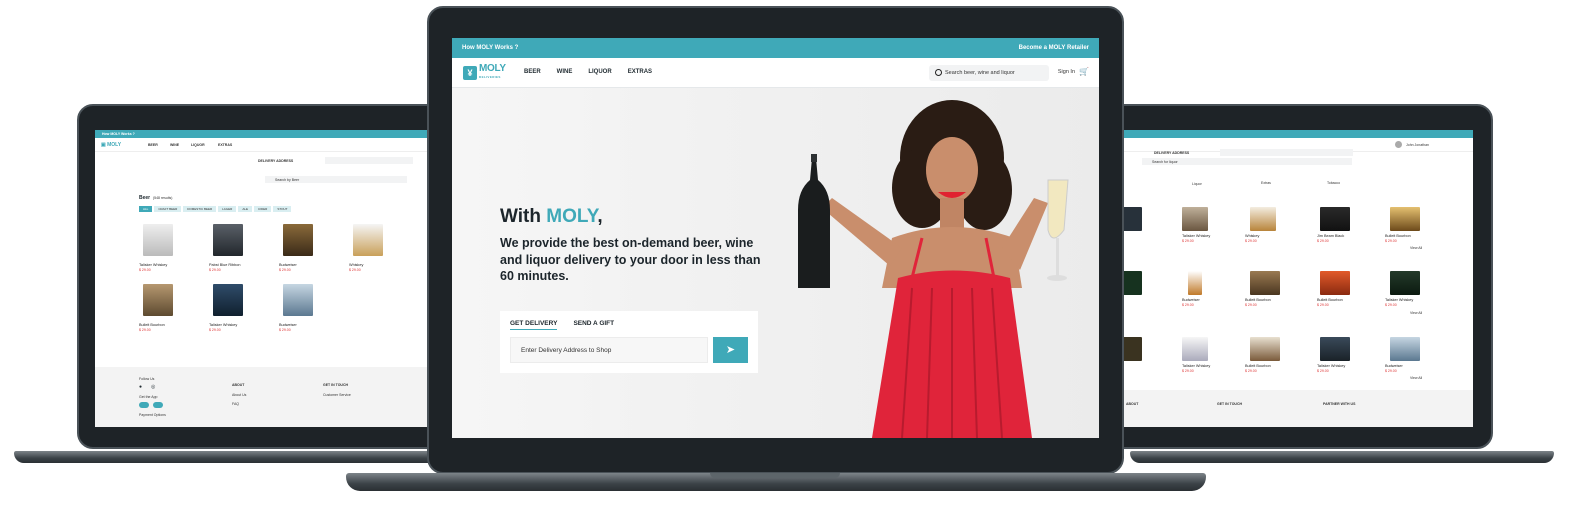 The height and width of the screenshot is (514, 1580). I want to click on hero-title: With MOLY,, so click(551, 216).